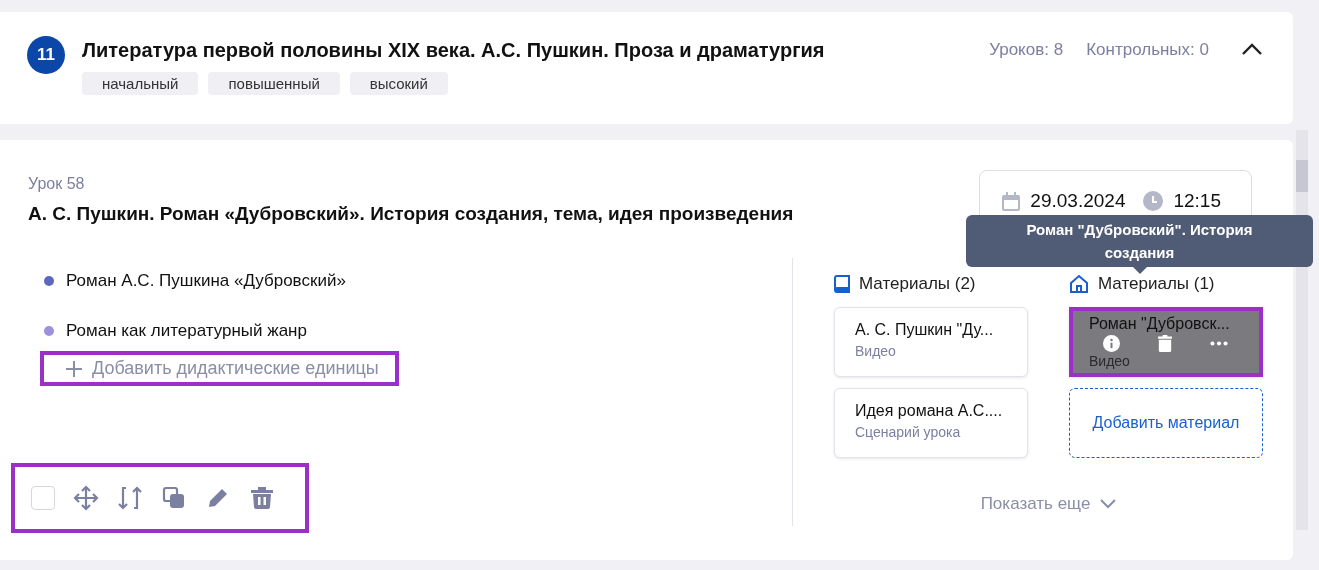  What do you see at coordinates (43, 498) in the screenshot?
I see `select-checkbox` at bounding box center [43, 498].